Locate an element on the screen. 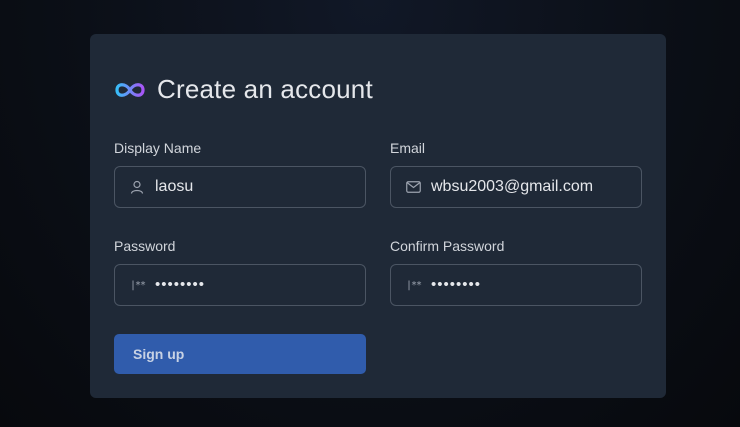 Image resolution: width=740 pixels, height=427 pixels. display-name-field: Display Name laosu is located at coordinates (240, 174).